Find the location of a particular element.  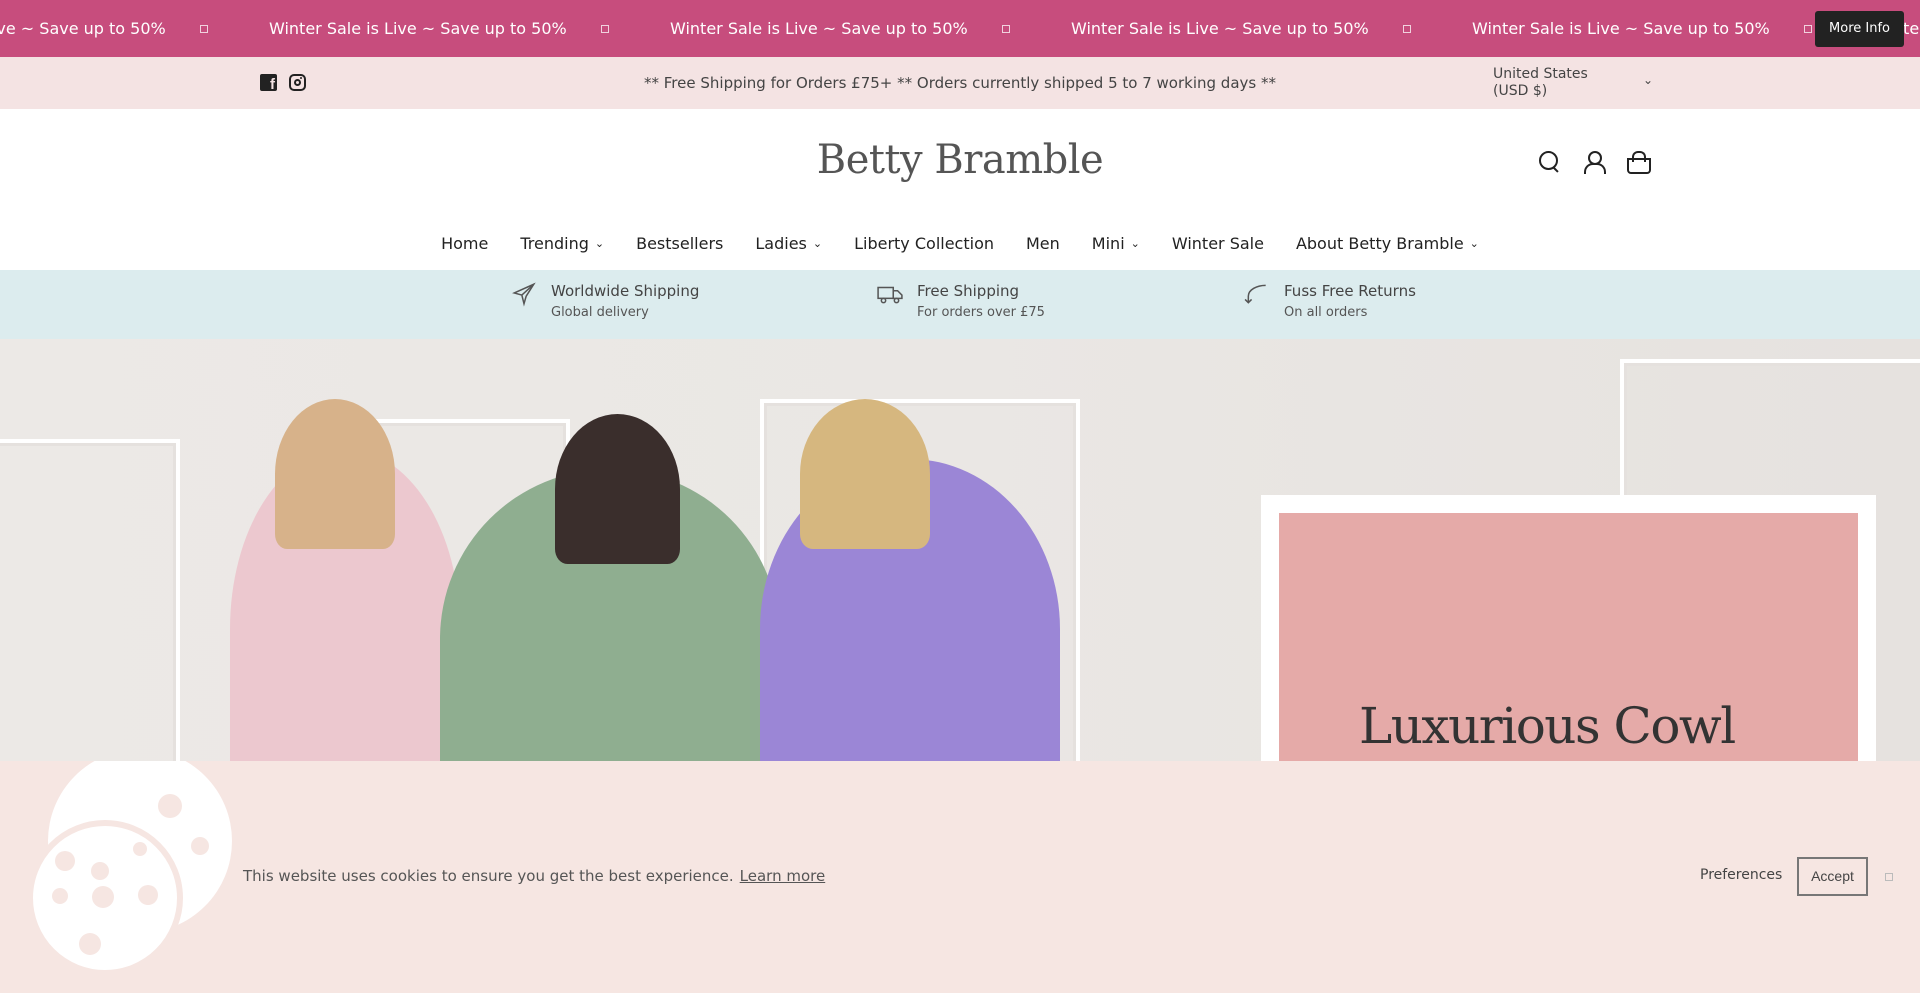

nav-item-trending: Trending ⌄ is located at coordinates (562, 243).